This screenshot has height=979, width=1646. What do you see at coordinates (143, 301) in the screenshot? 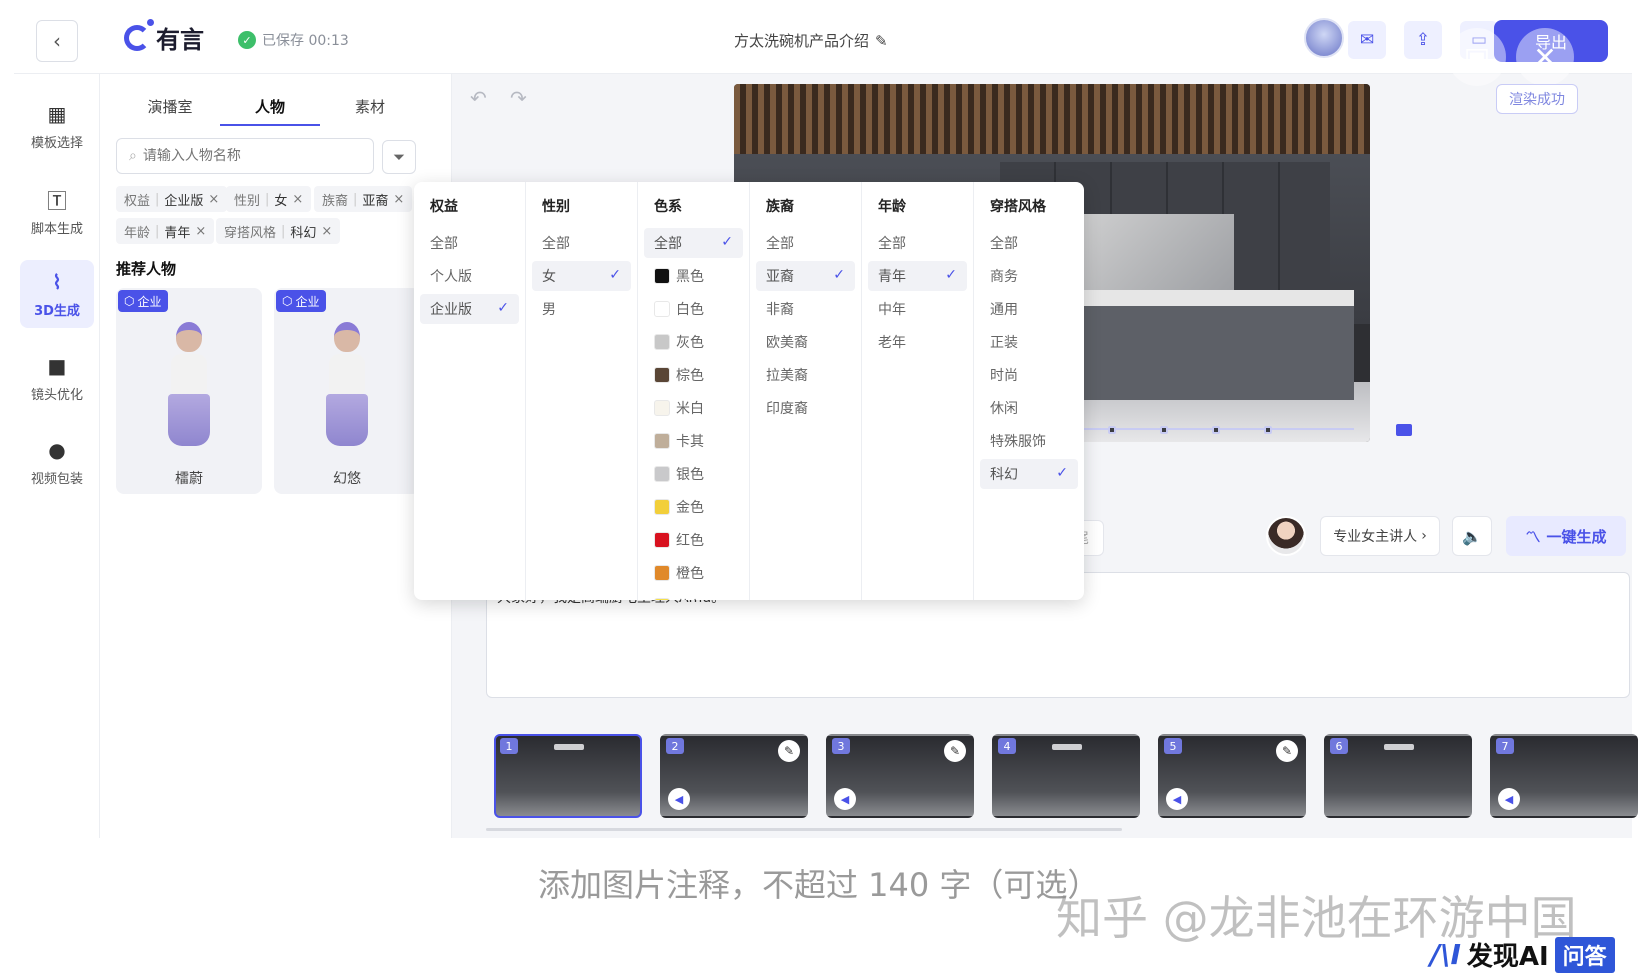
I see `enterprise-badge: ⬡ 企业` at bounding box center [143, 301].